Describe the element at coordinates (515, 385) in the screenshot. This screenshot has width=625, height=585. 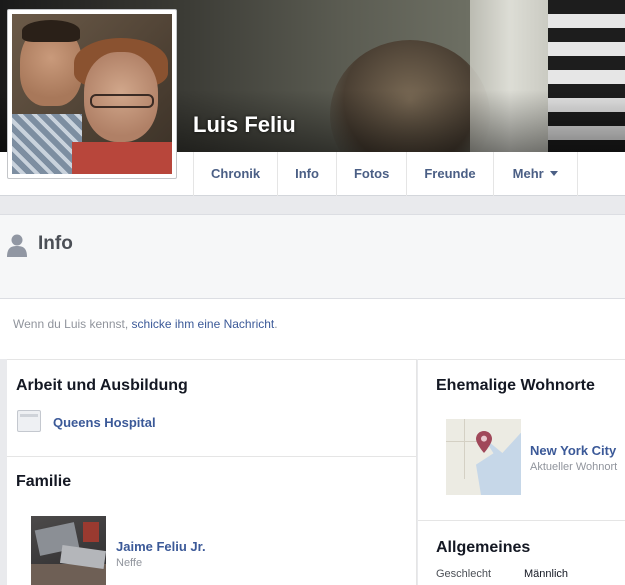
I see `places-section-title: Ehemalige Wohnorte` at that location.